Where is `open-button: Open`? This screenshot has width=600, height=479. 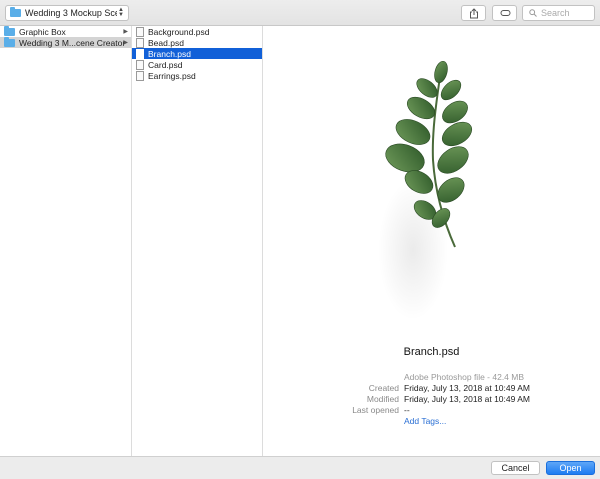 open-button: Open is located at coordinates (570, 468).